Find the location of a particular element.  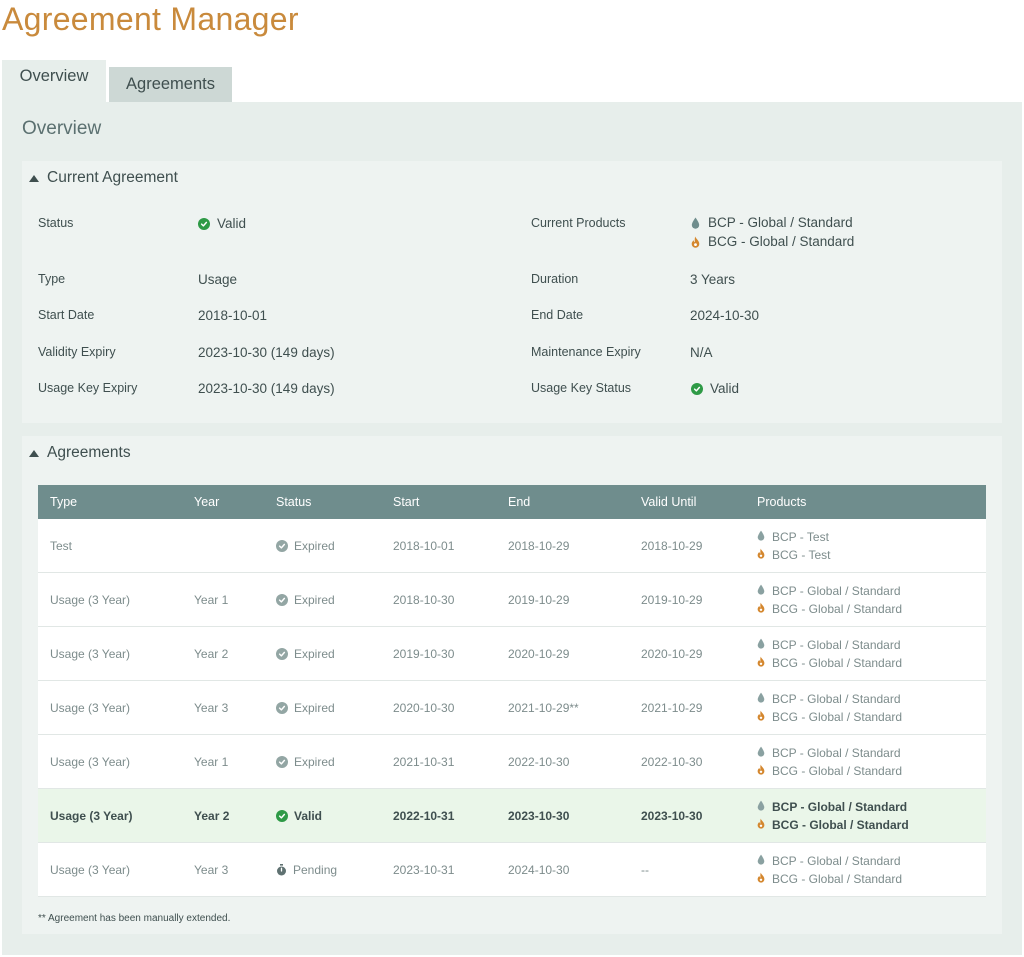

cell-end: 2020-10-29 is located at coordinates (562, 653).